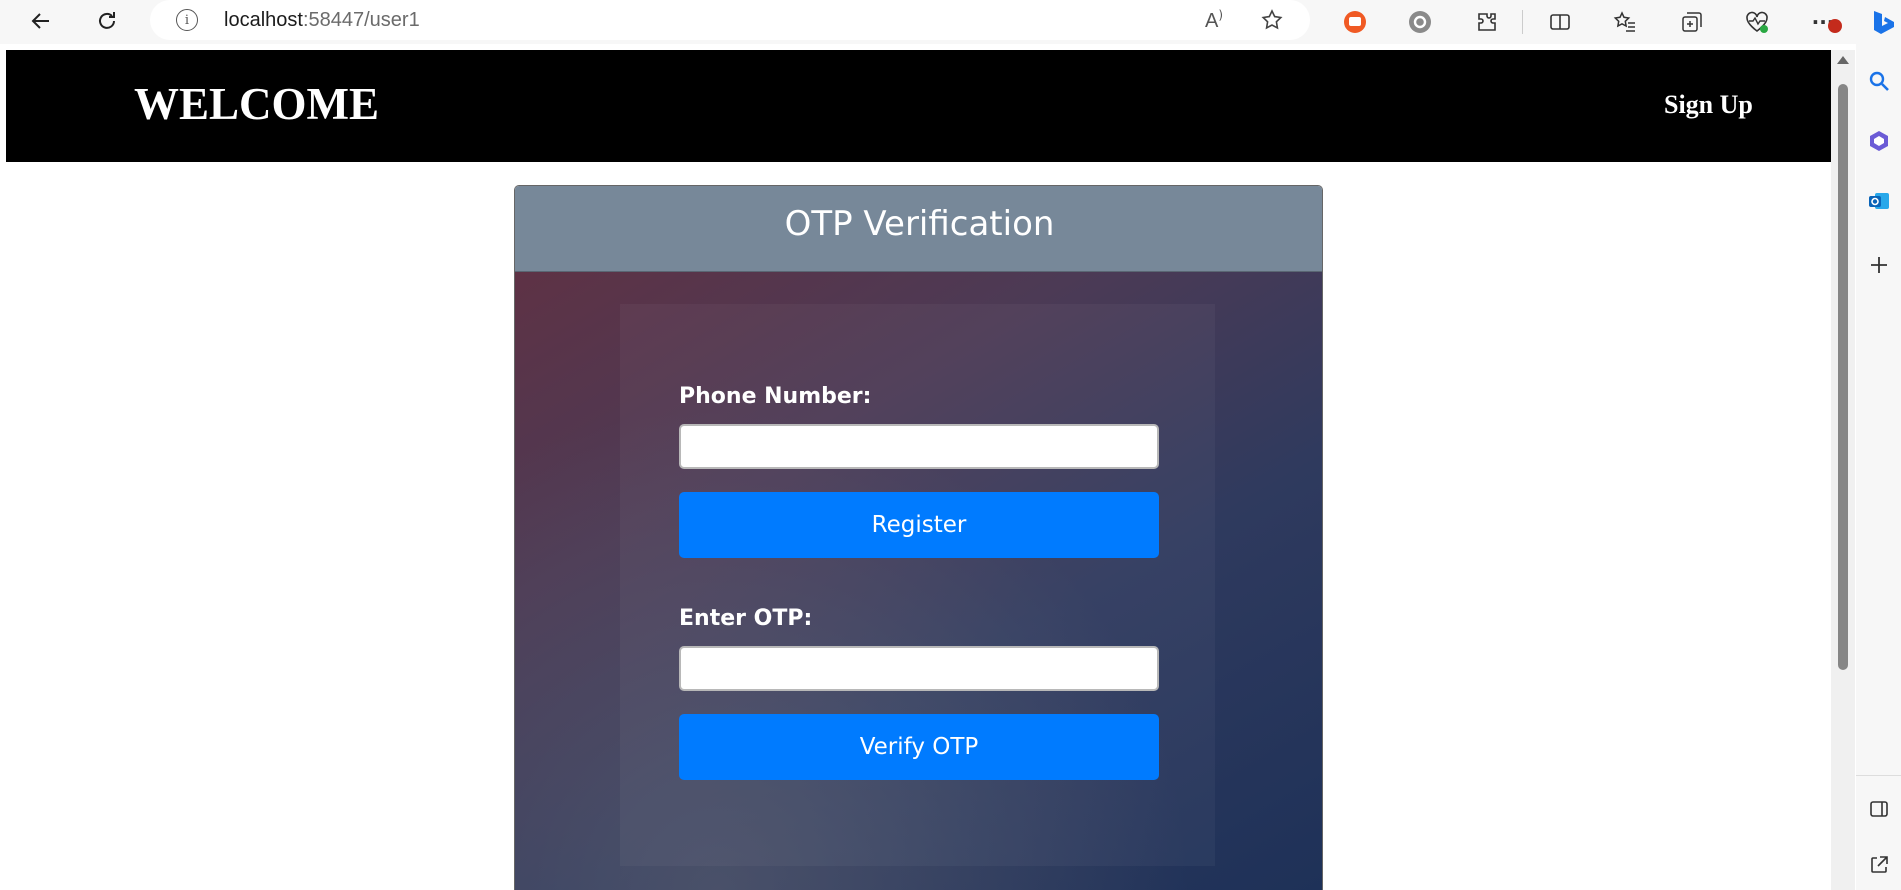  Describe the element at coordinates (775, 396) in the screenshot. I see `phone-number-label: Phone Number:` at that location.